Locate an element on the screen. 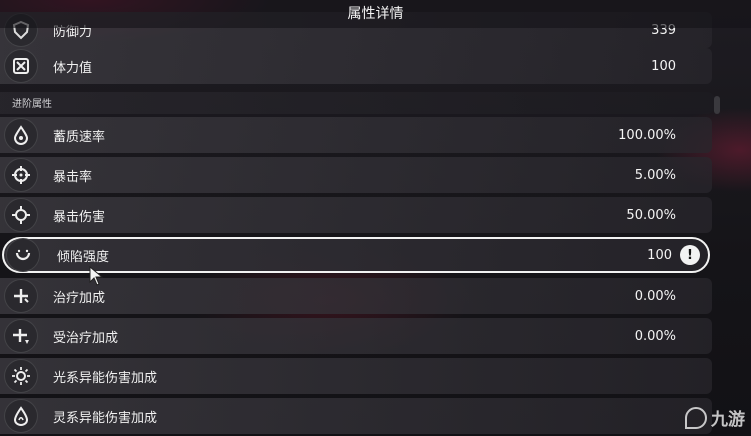 Image resolution: width=751 pixels, height=436 pixels. attr-label: 光系异能伤害加成 is located at coordinates (105, 378).